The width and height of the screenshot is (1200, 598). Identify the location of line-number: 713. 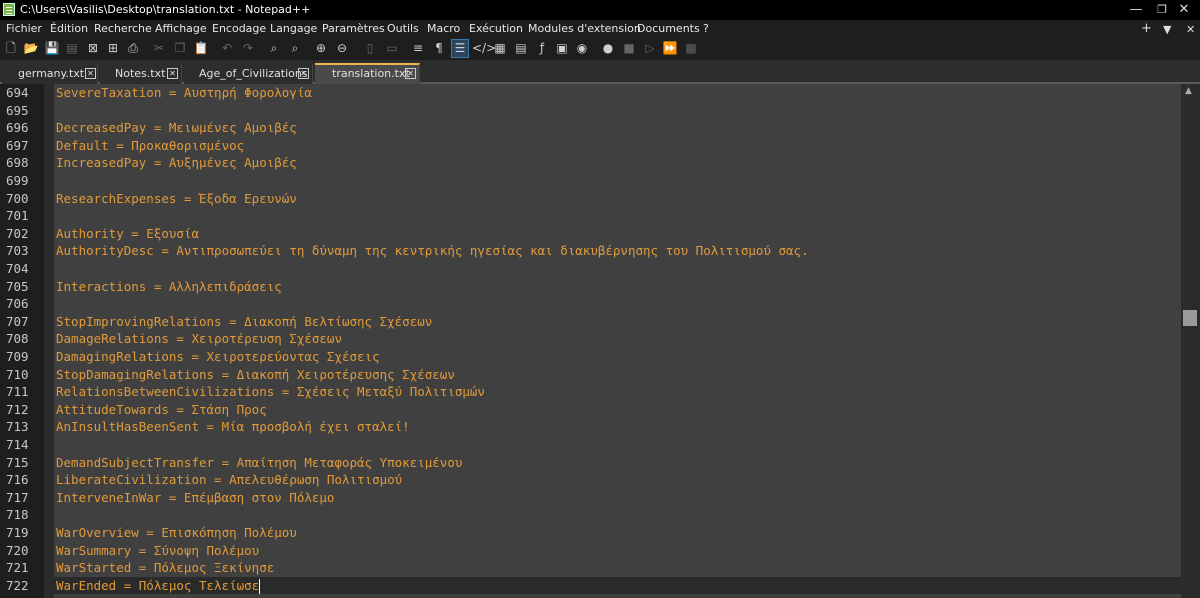
(17, 427).